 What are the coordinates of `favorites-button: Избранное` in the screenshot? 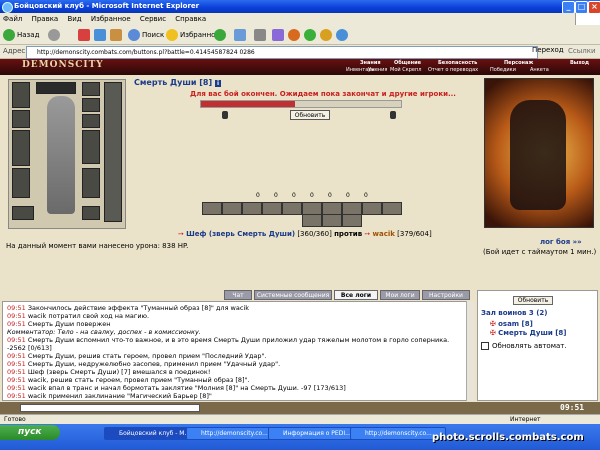 It's located at (193, 35).